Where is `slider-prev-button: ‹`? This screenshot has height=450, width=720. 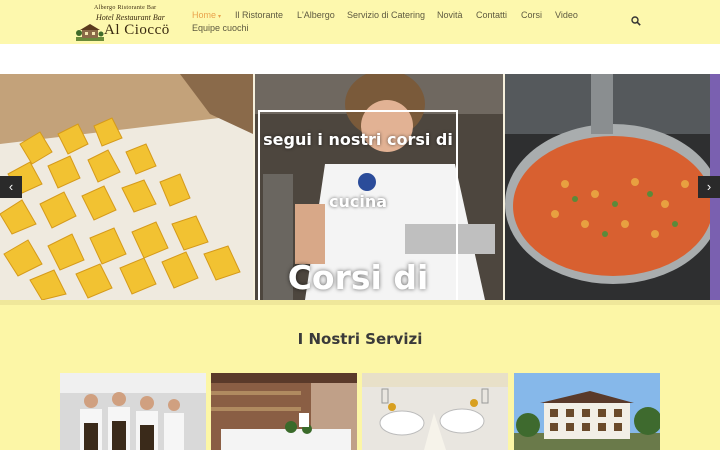 slider-prev-button: ‹ is located at coordinates (11, 187).